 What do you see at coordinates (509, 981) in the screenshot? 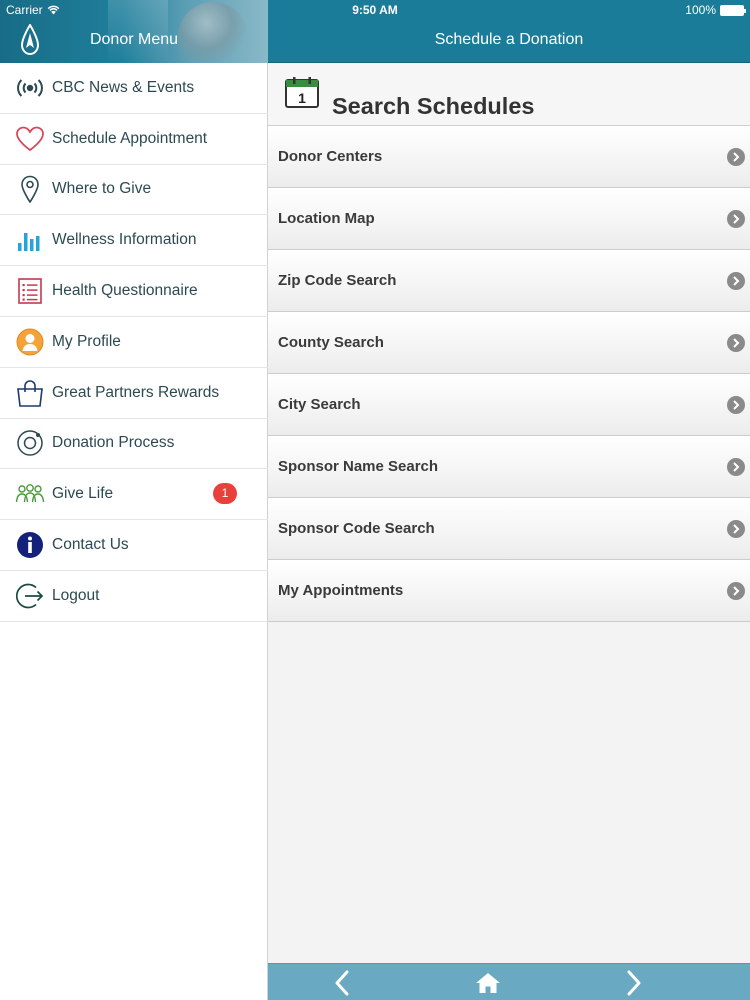
I see `bottom-nav-bar` at bounding box center [509, 981].